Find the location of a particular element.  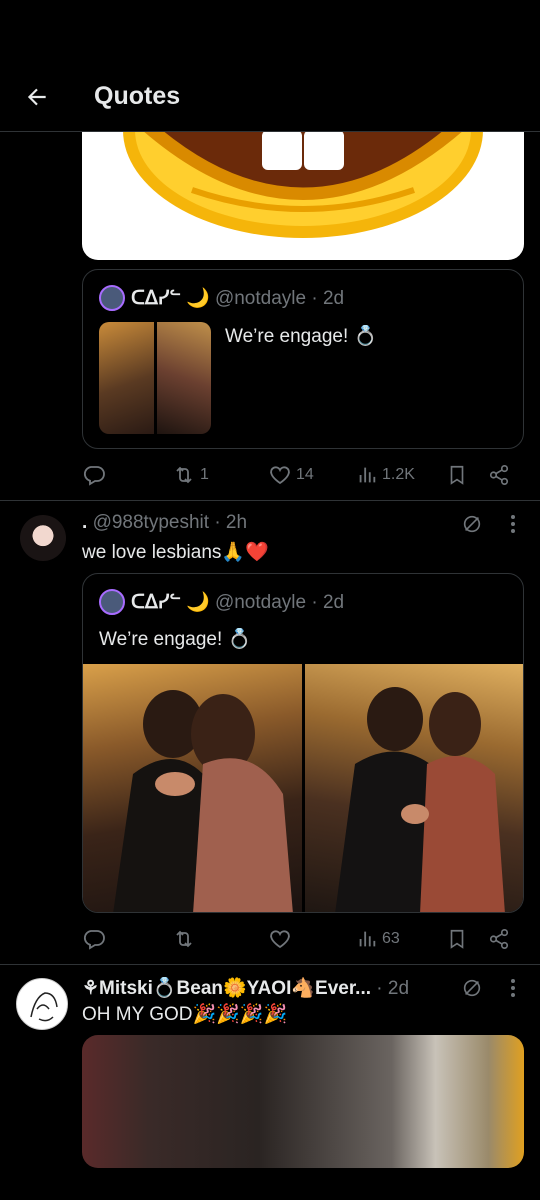

quoted-media-left is located at coordinates (192, 788).